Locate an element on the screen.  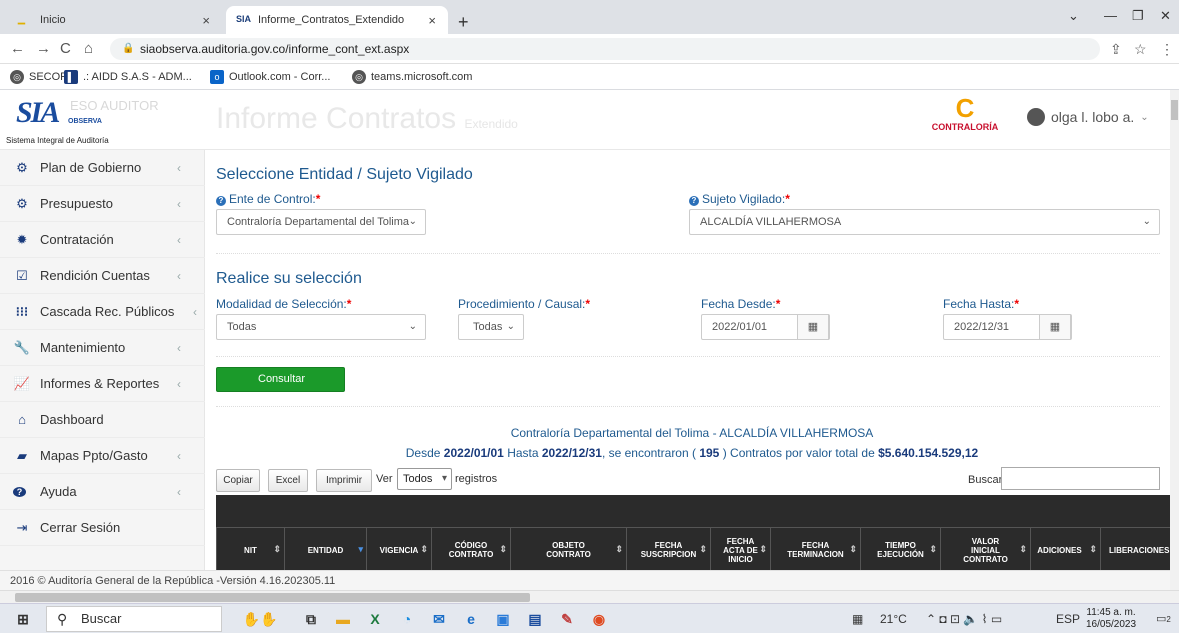
chevron-down-icon: ▾ is located at coordinates (444, 478).